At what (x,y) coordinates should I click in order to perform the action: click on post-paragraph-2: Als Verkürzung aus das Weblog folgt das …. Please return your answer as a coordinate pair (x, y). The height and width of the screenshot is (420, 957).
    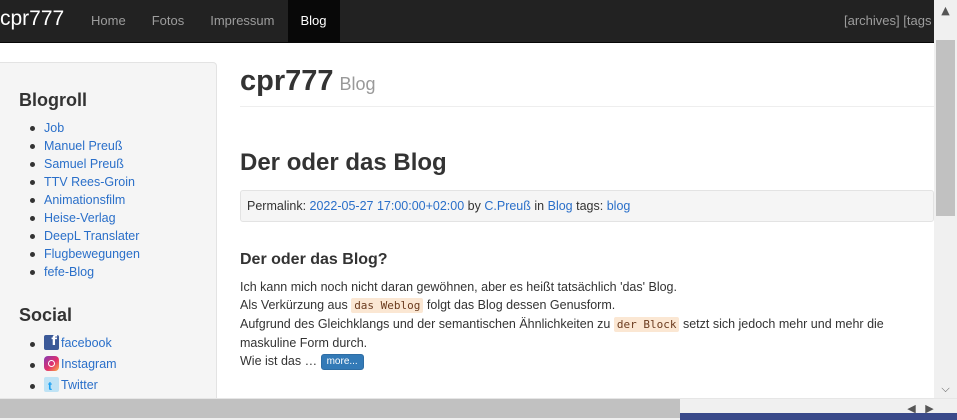
    Looking at the image, I should click on (585, 305).